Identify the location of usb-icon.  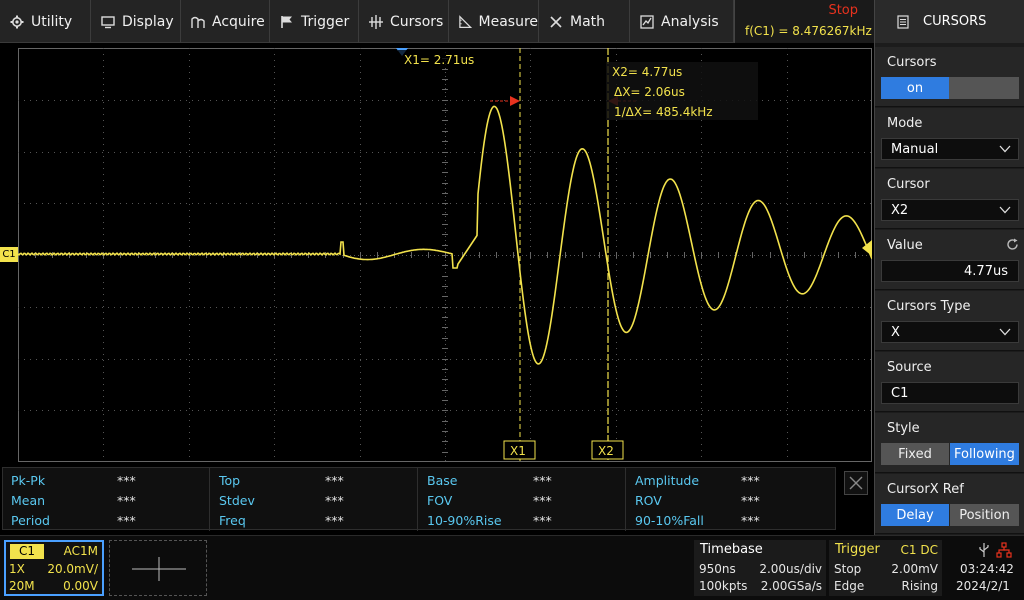
(984, 550).